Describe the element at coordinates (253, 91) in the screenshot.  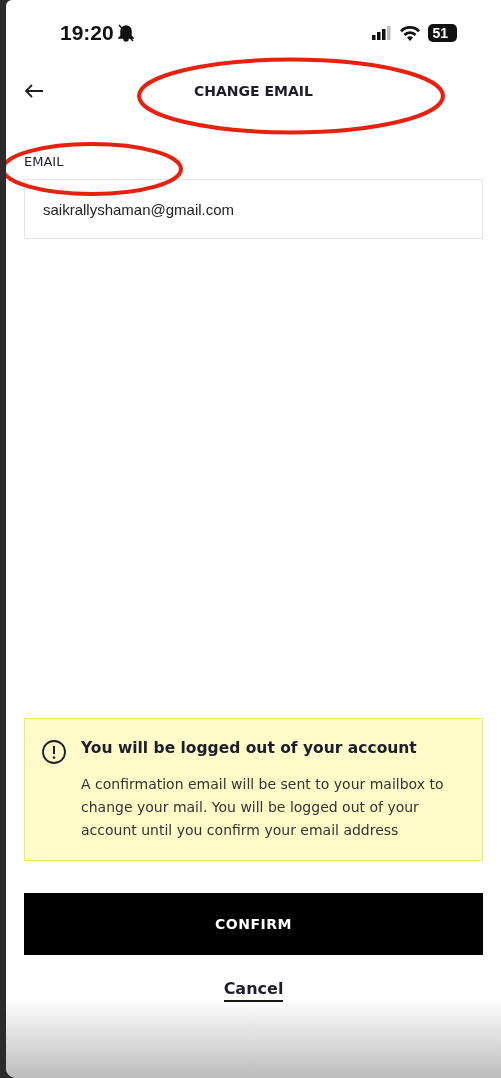
I see `screen-title: CHANGE EMAIL` at that location.